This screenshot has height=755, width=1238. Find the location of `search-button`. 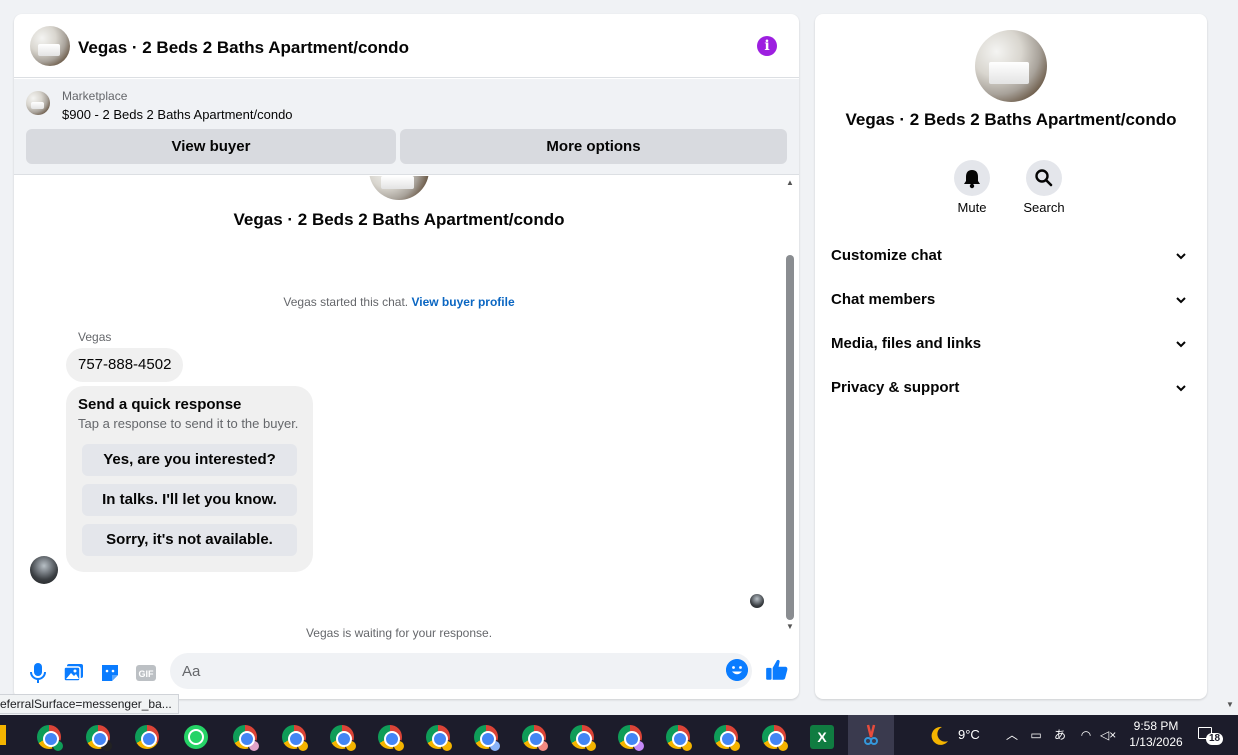

search-button is located at coordinates (1044, 178).